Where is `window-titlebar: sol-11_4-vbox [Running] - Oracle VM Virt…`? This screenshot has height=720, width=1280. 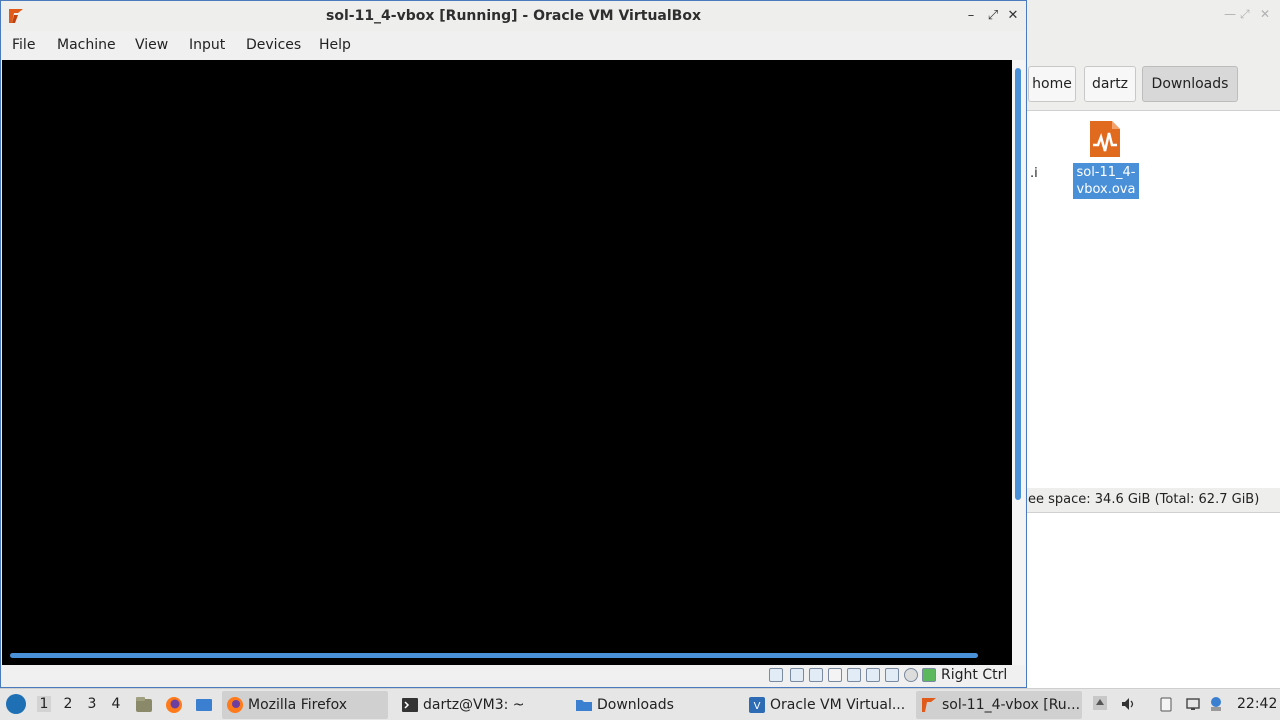
window-titlebar: sol-11_4-vbox [Running] - Oracle VM Virt… is located at coordinates (513, 16).